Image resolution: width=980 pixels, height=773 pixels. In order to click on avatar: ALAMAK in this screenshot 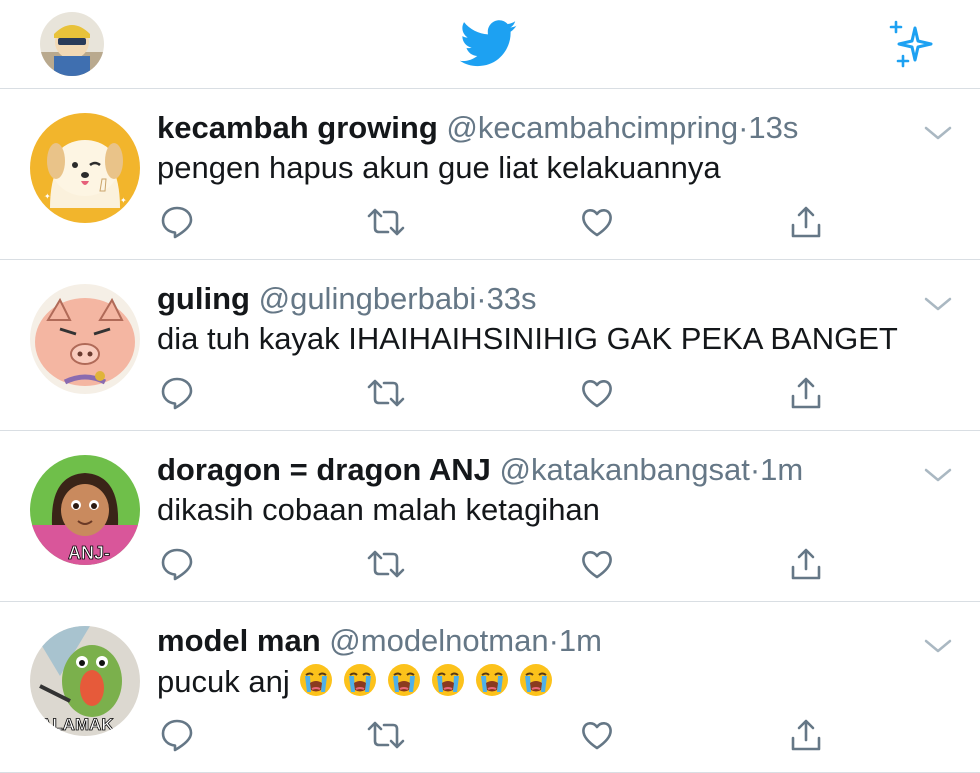, I will do `click(85, 681)`.